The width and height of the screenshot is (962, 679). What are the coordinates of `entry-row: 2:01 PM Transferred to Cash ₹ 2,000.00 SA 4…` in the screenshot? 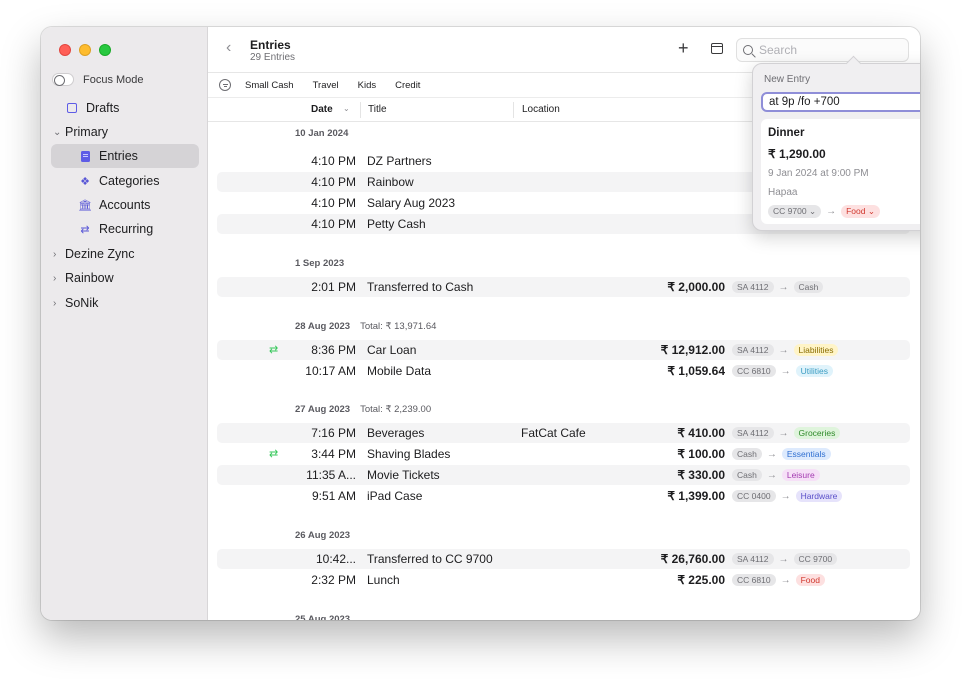 It's located at (563, 287).